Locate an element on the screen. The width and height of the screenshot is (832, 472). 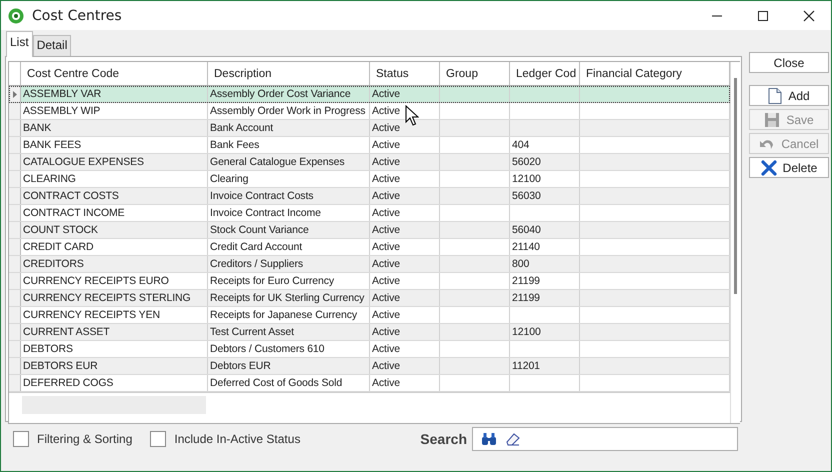
table-cell: Bank Account is located at coordinates (289, 128).